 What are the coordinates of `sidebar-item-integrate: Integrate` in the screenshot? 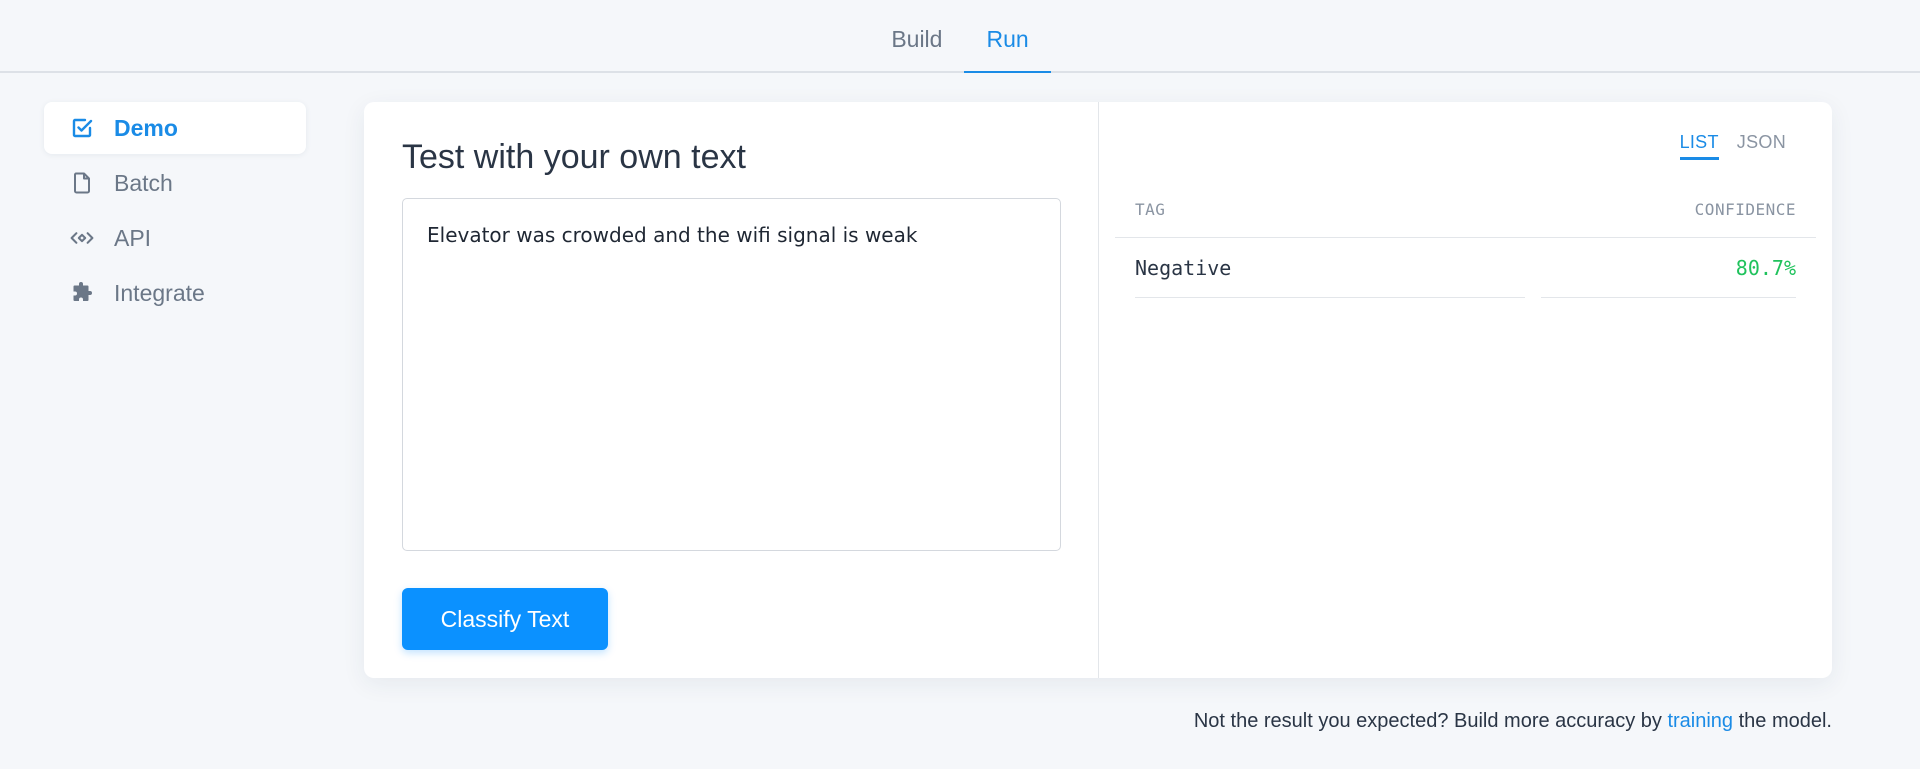 It's located at (175, 293).